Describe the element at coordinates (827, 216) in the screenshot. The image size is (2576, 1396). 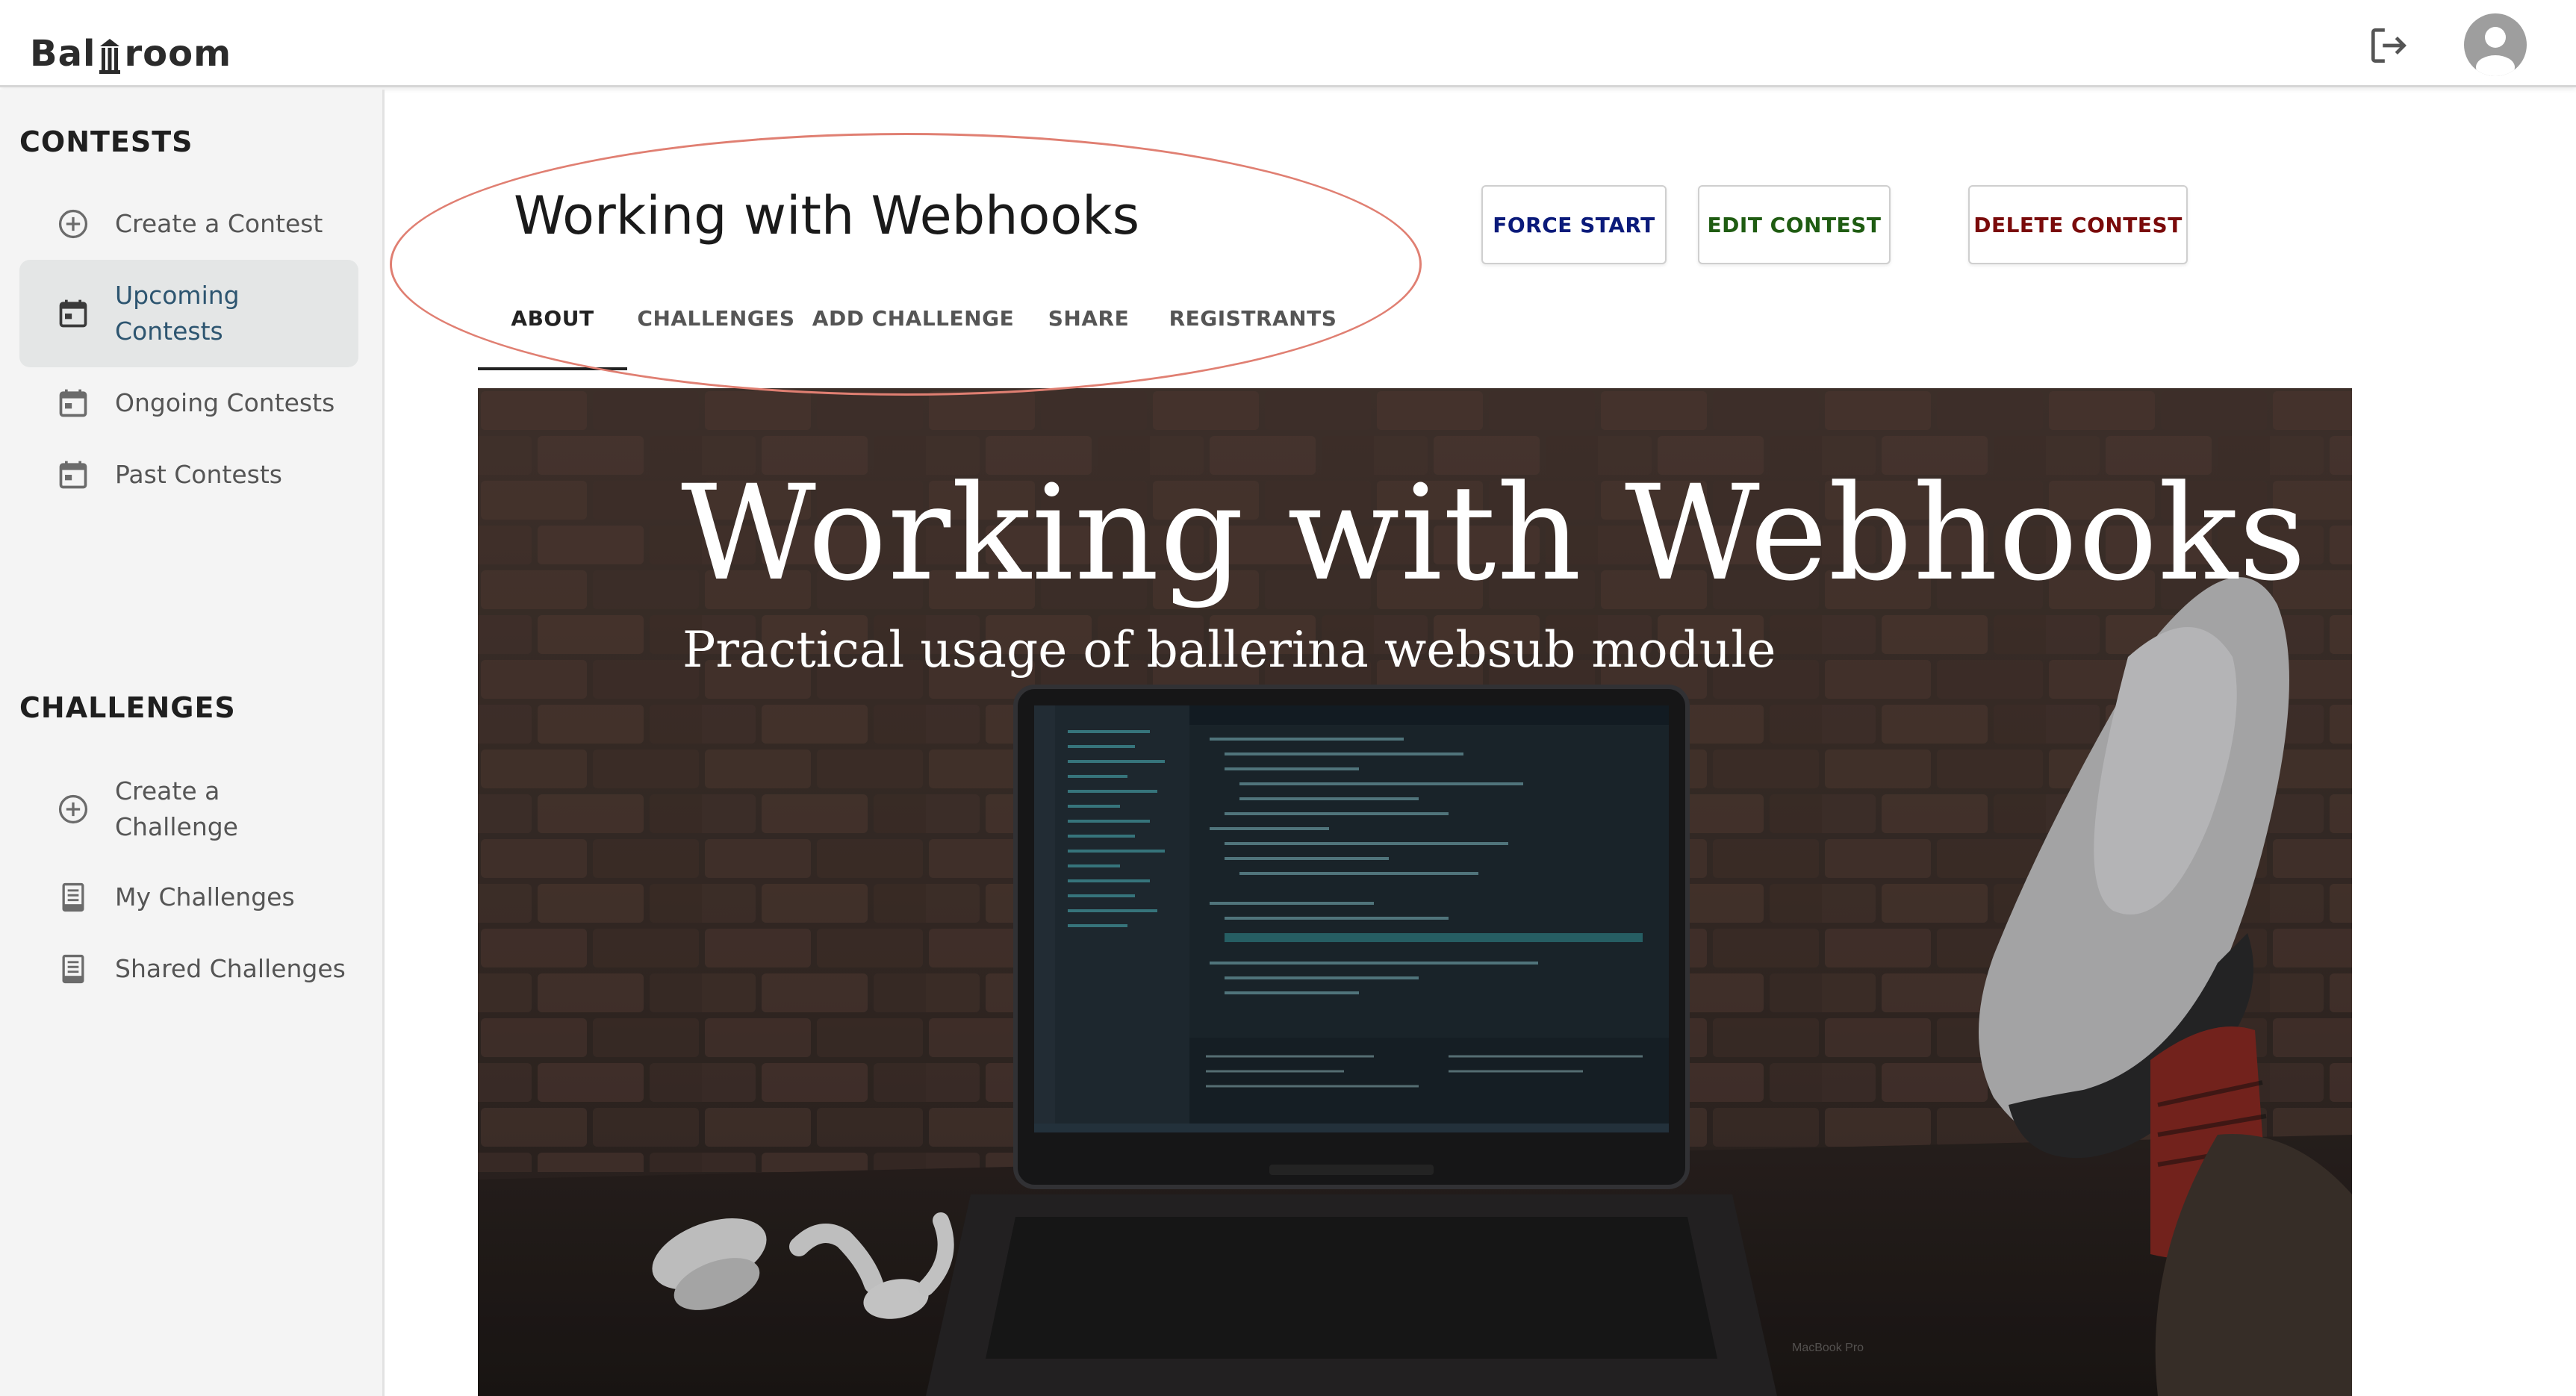
I see `contest-title: Working with Webhooks` at that location.